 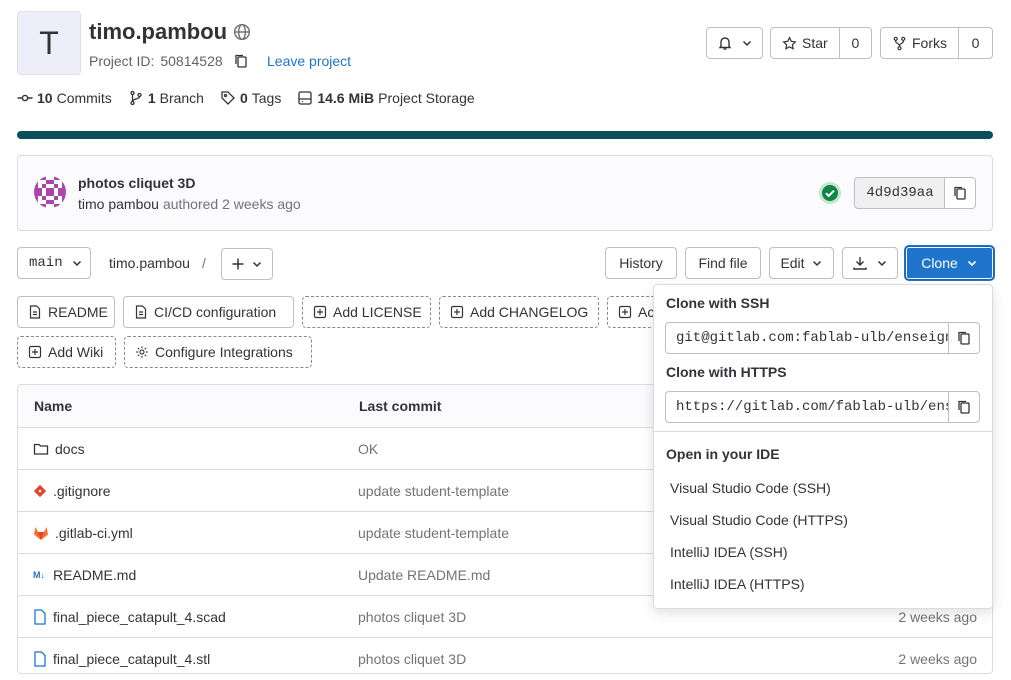 I want to click on find-file-label: Find file, so click(x=723, y=263).